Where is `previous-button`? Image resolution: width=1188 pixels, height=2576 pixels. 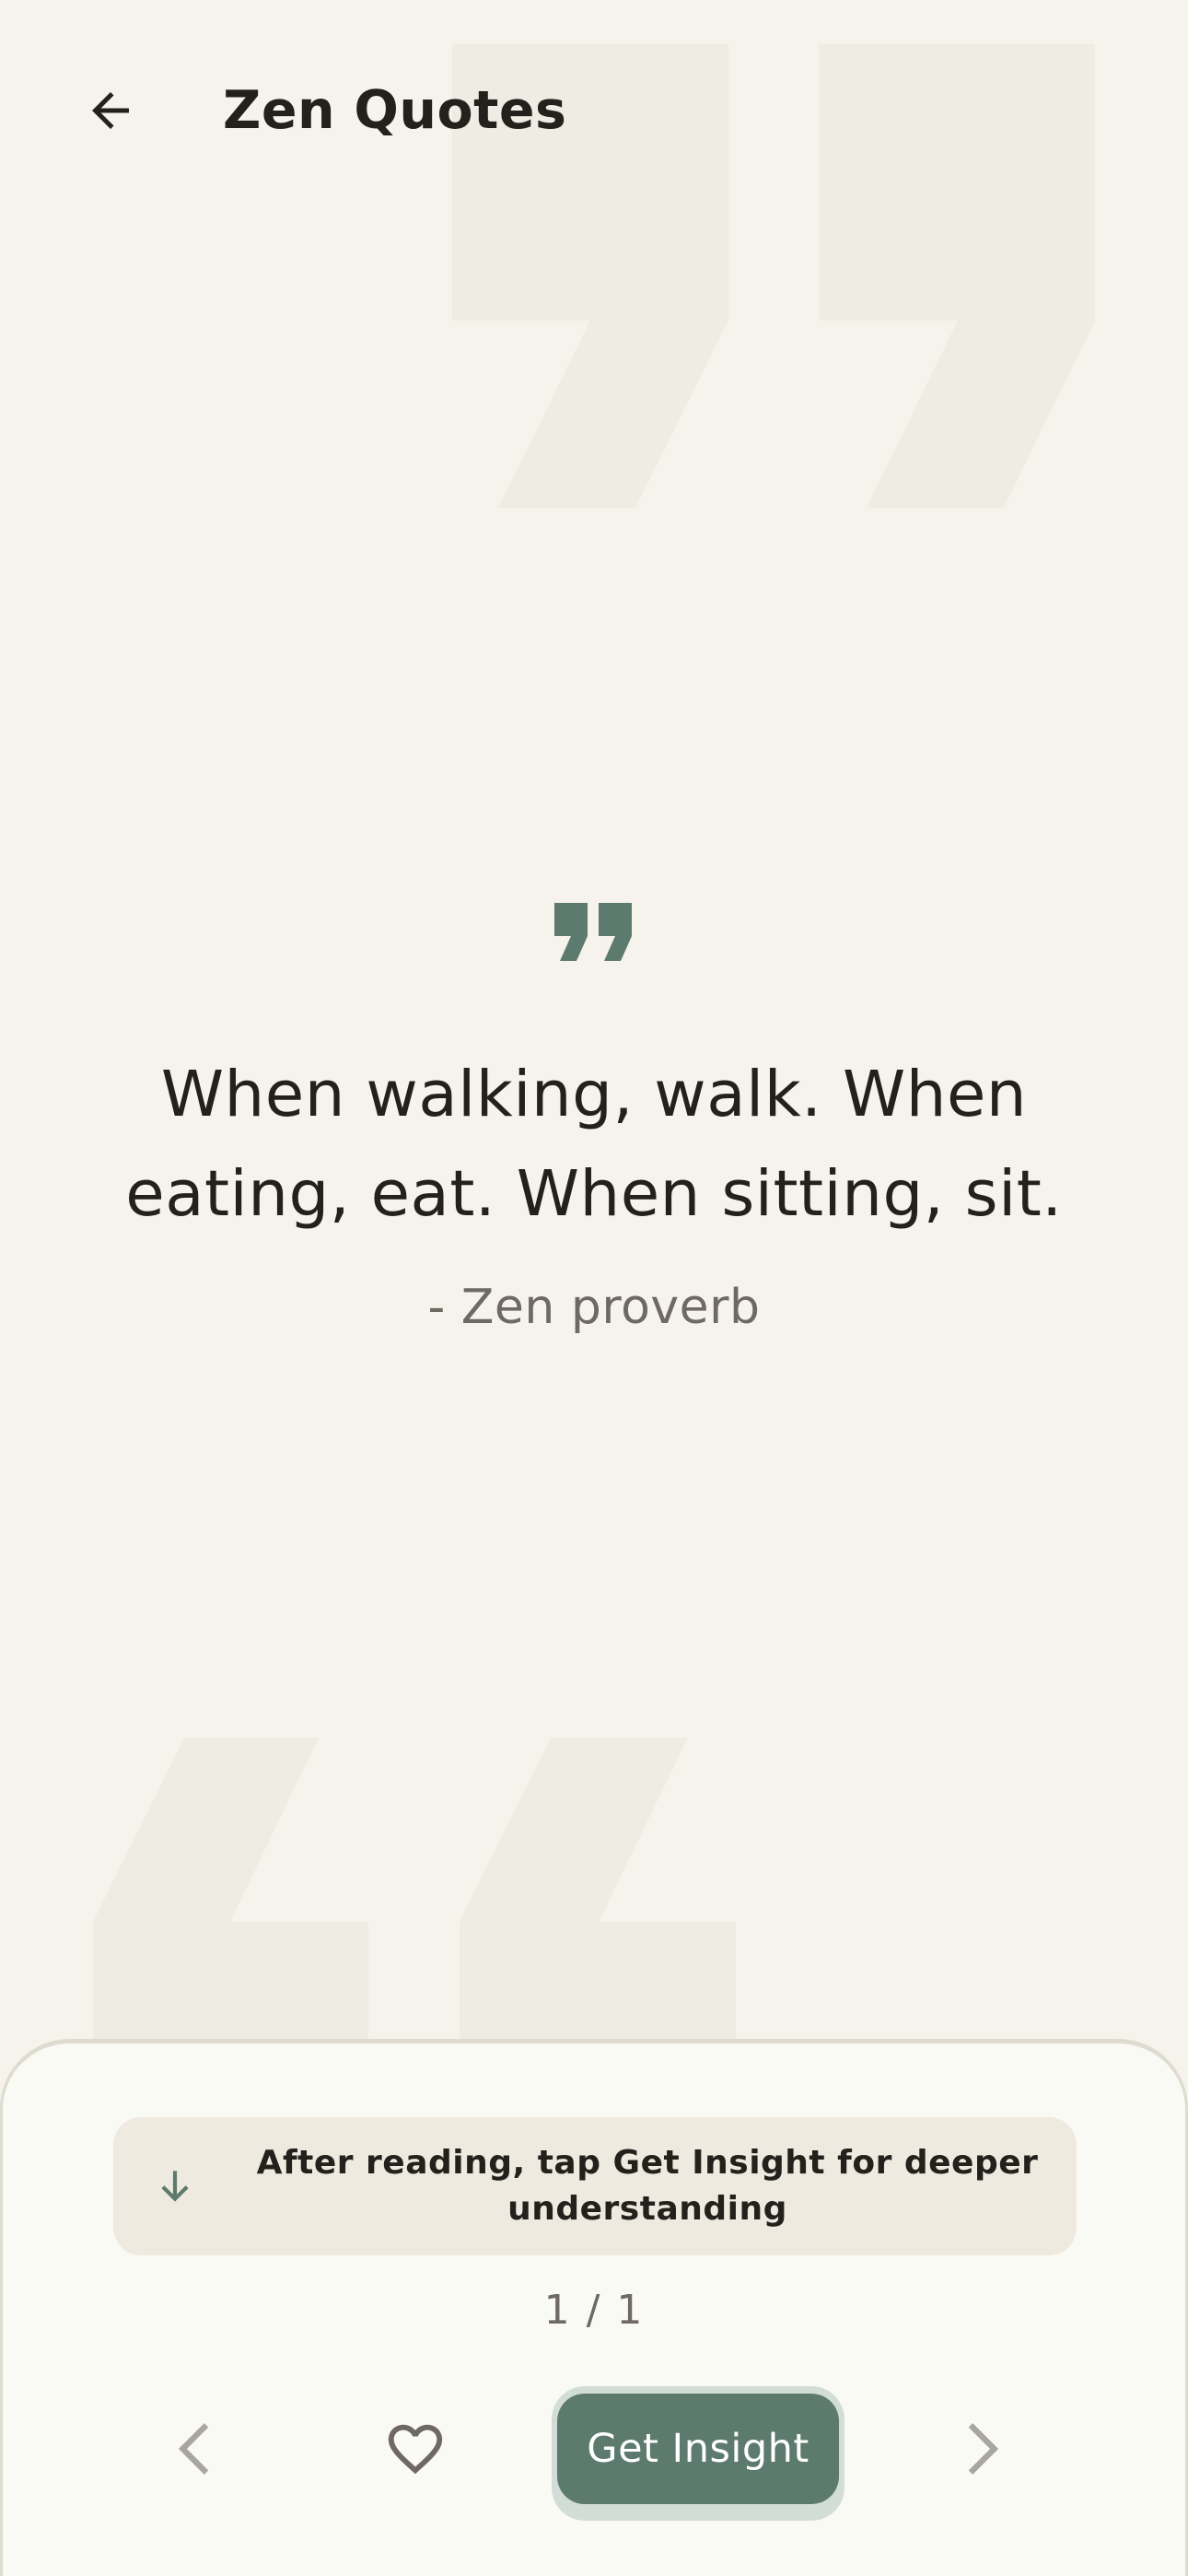 previous-button is located at coordinates (196, 2449).